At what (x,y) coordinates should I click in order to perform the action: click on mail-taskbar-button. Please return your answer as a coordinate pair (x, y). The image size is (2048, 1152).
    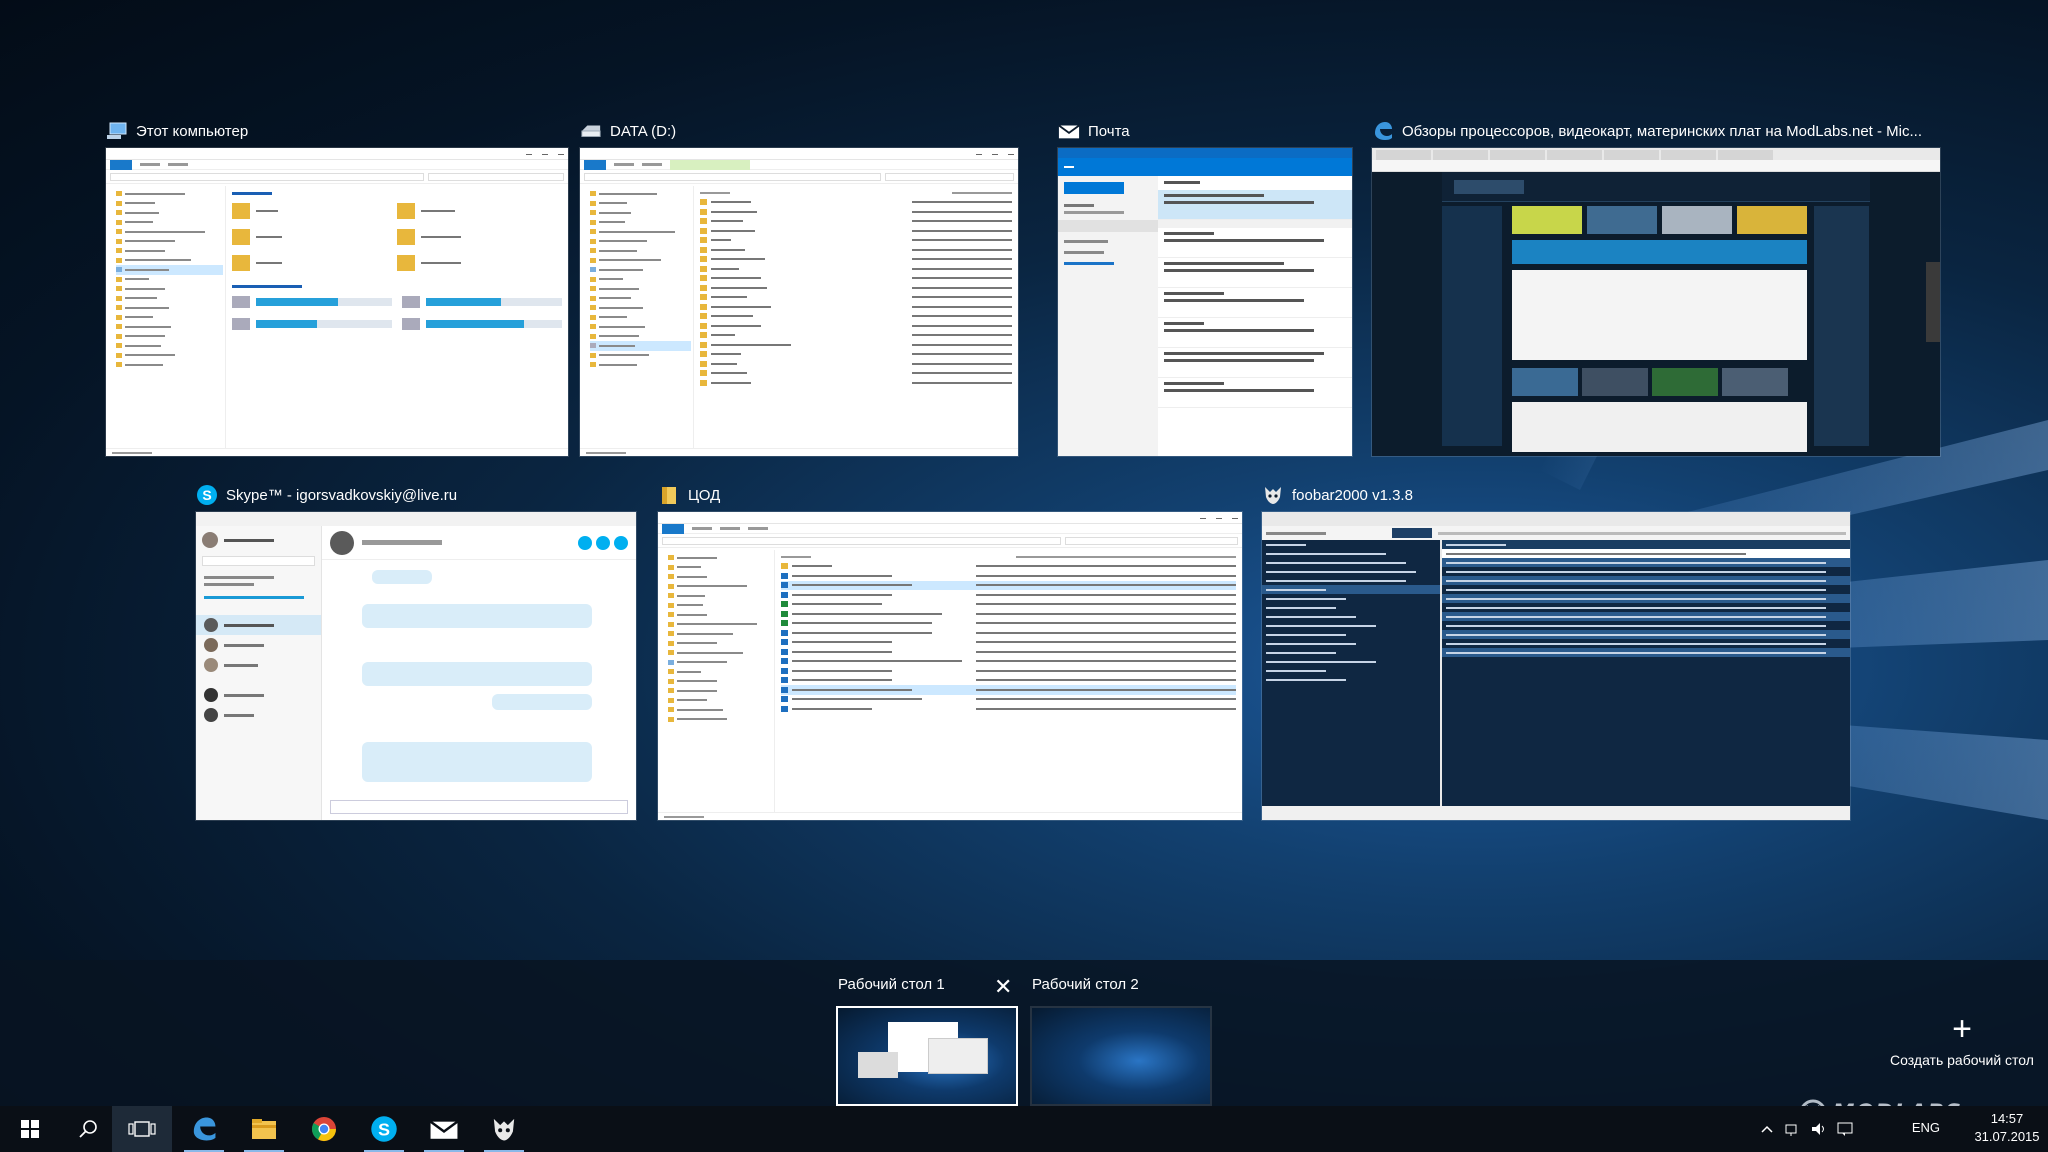
    Looking at the image, I should click on (444, 1129).